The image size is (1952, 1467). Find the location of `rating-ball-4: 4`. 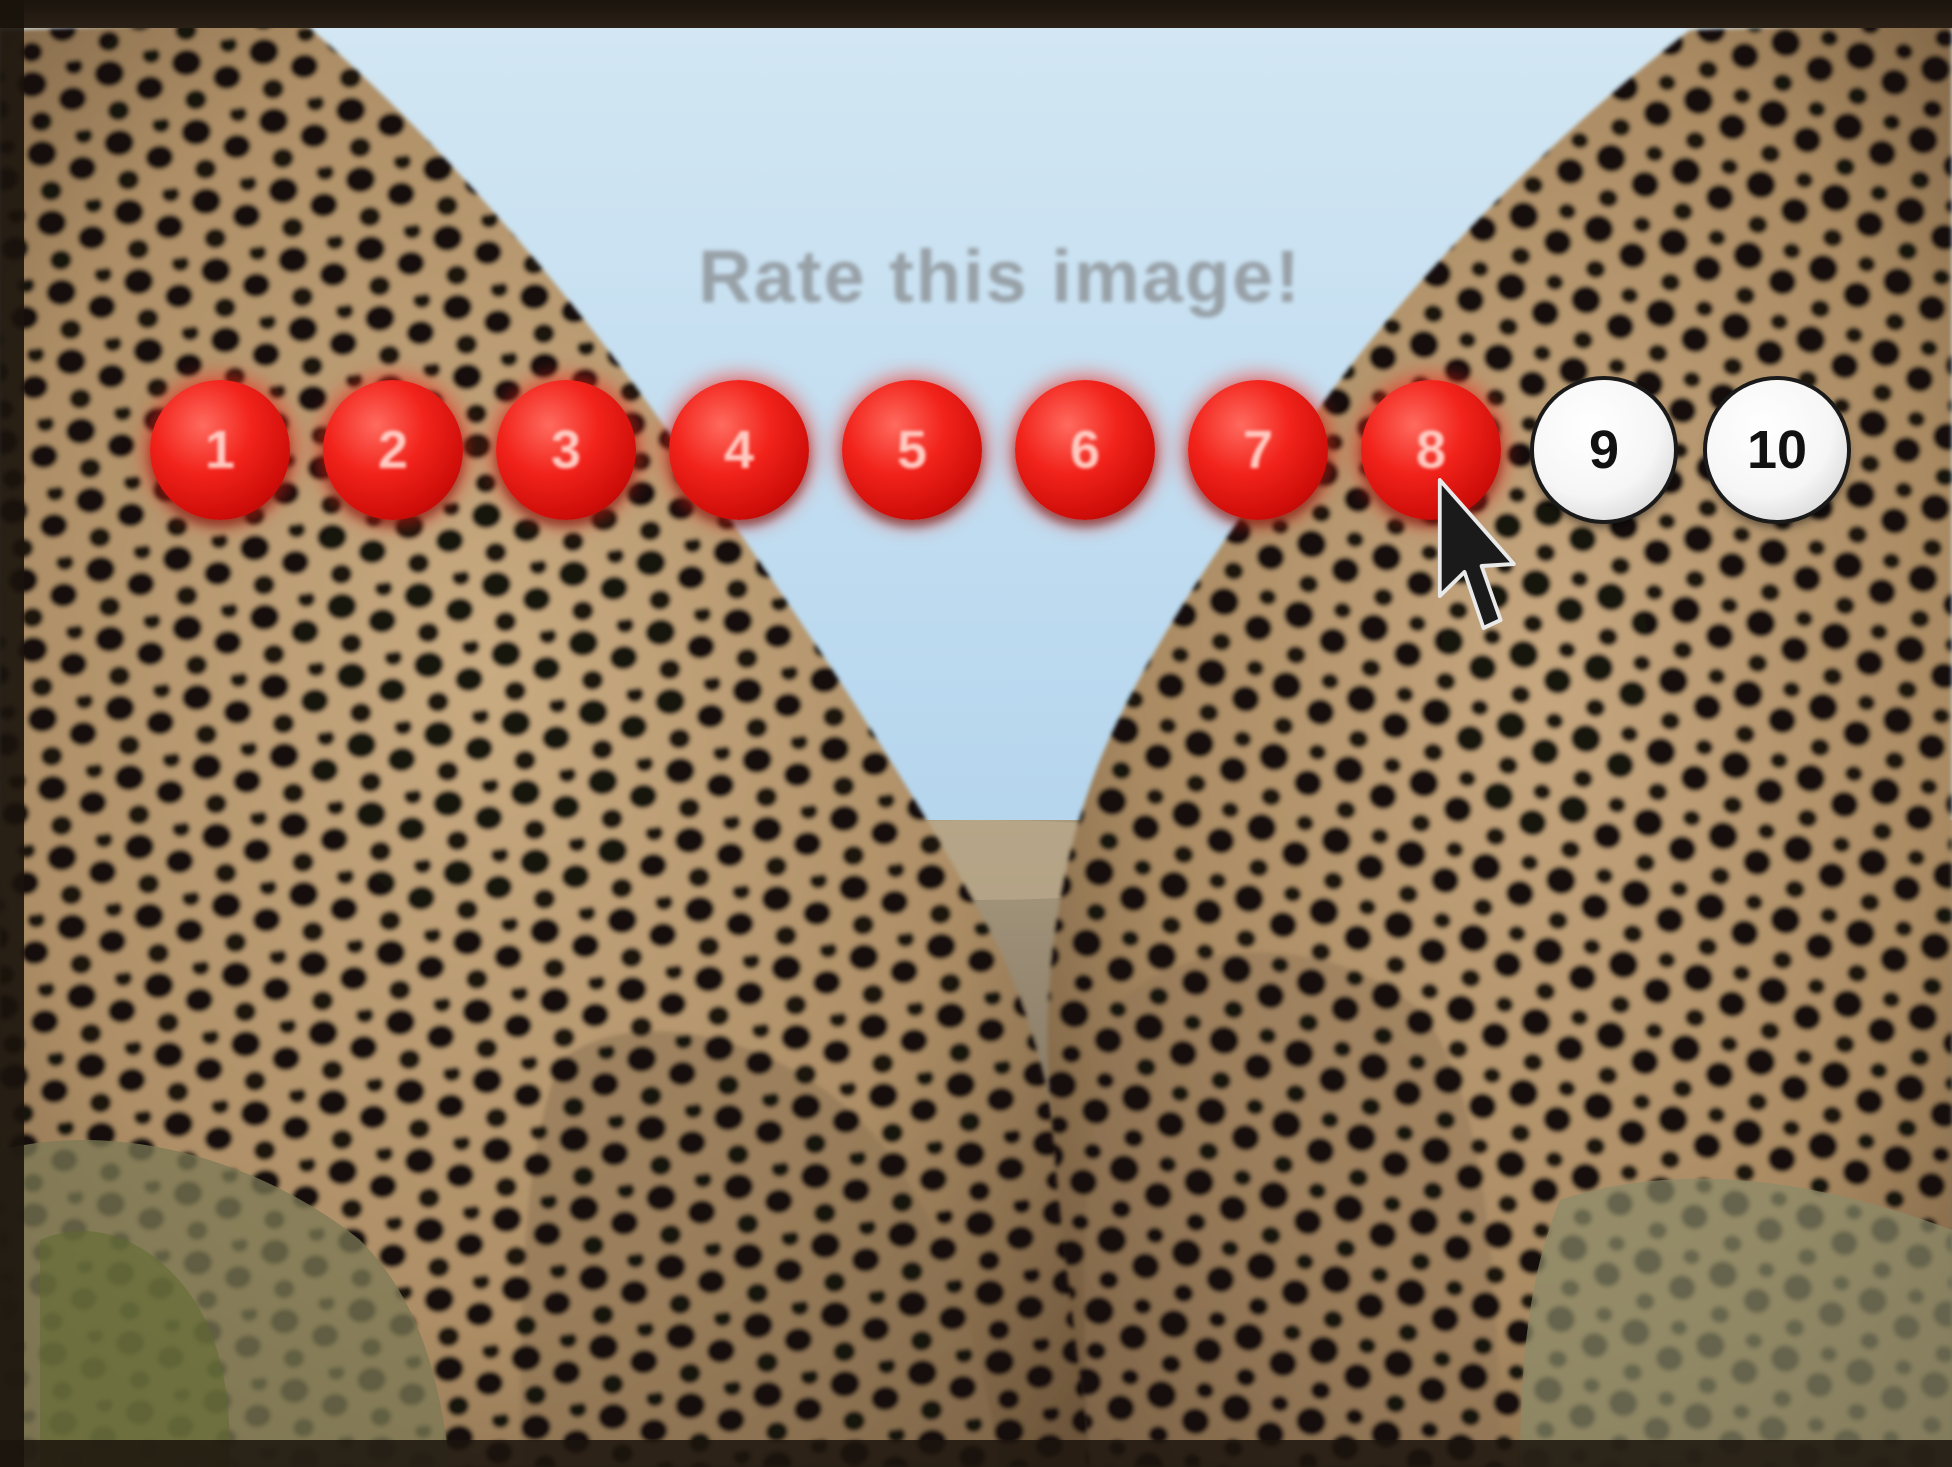

rating-ball-4: 4 is located at coordinates (739, 450).